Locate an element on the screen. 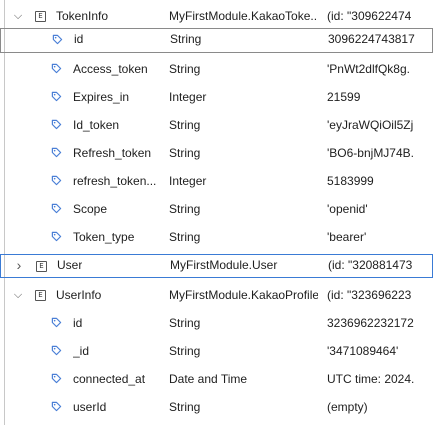  variable-value: (id: "323696223 is located at coordinates (369, 295).